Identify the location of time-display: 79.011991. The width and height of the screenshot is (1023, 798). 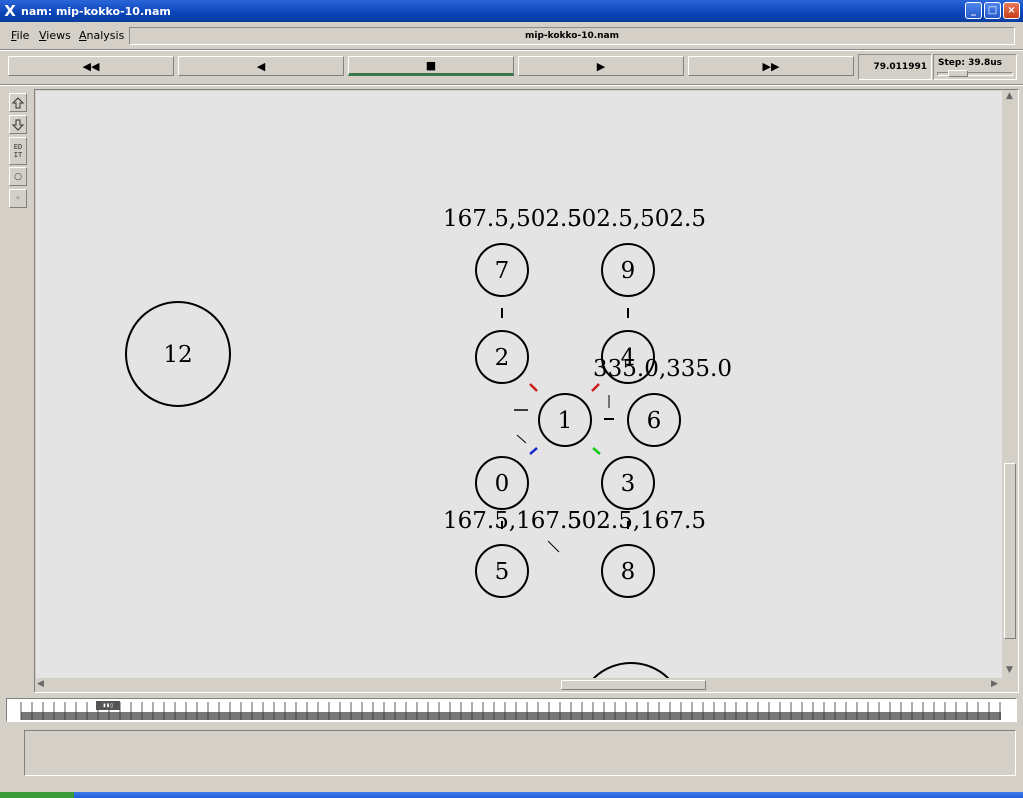
(895, 67).